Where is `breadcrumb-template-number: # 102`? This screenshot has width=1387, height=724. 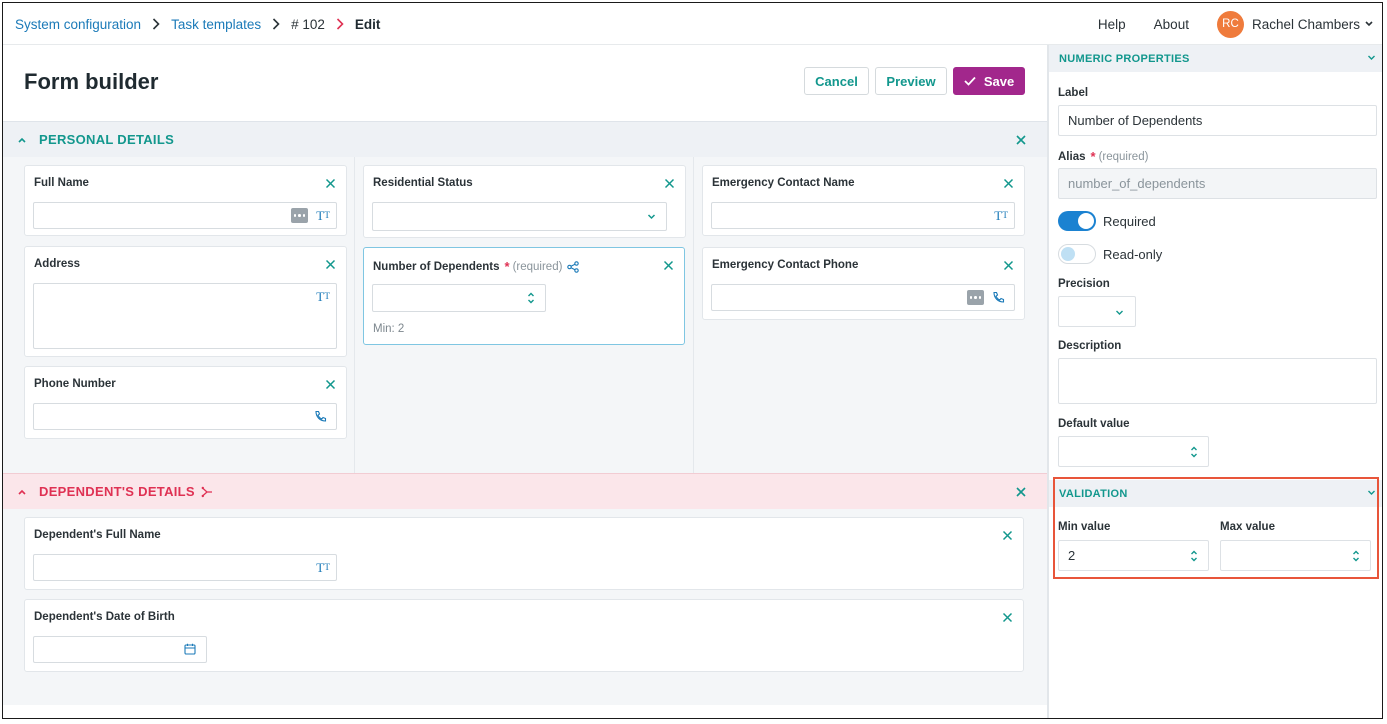 breadcrumb-template-number: # 102 is located at coordinates (308, 24).